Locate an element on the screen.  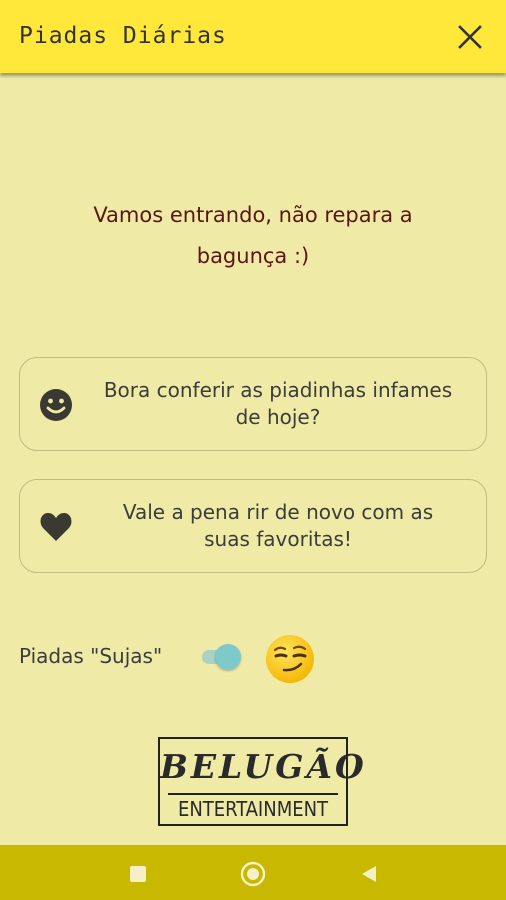
home-button is located at coordinates (253, 874).